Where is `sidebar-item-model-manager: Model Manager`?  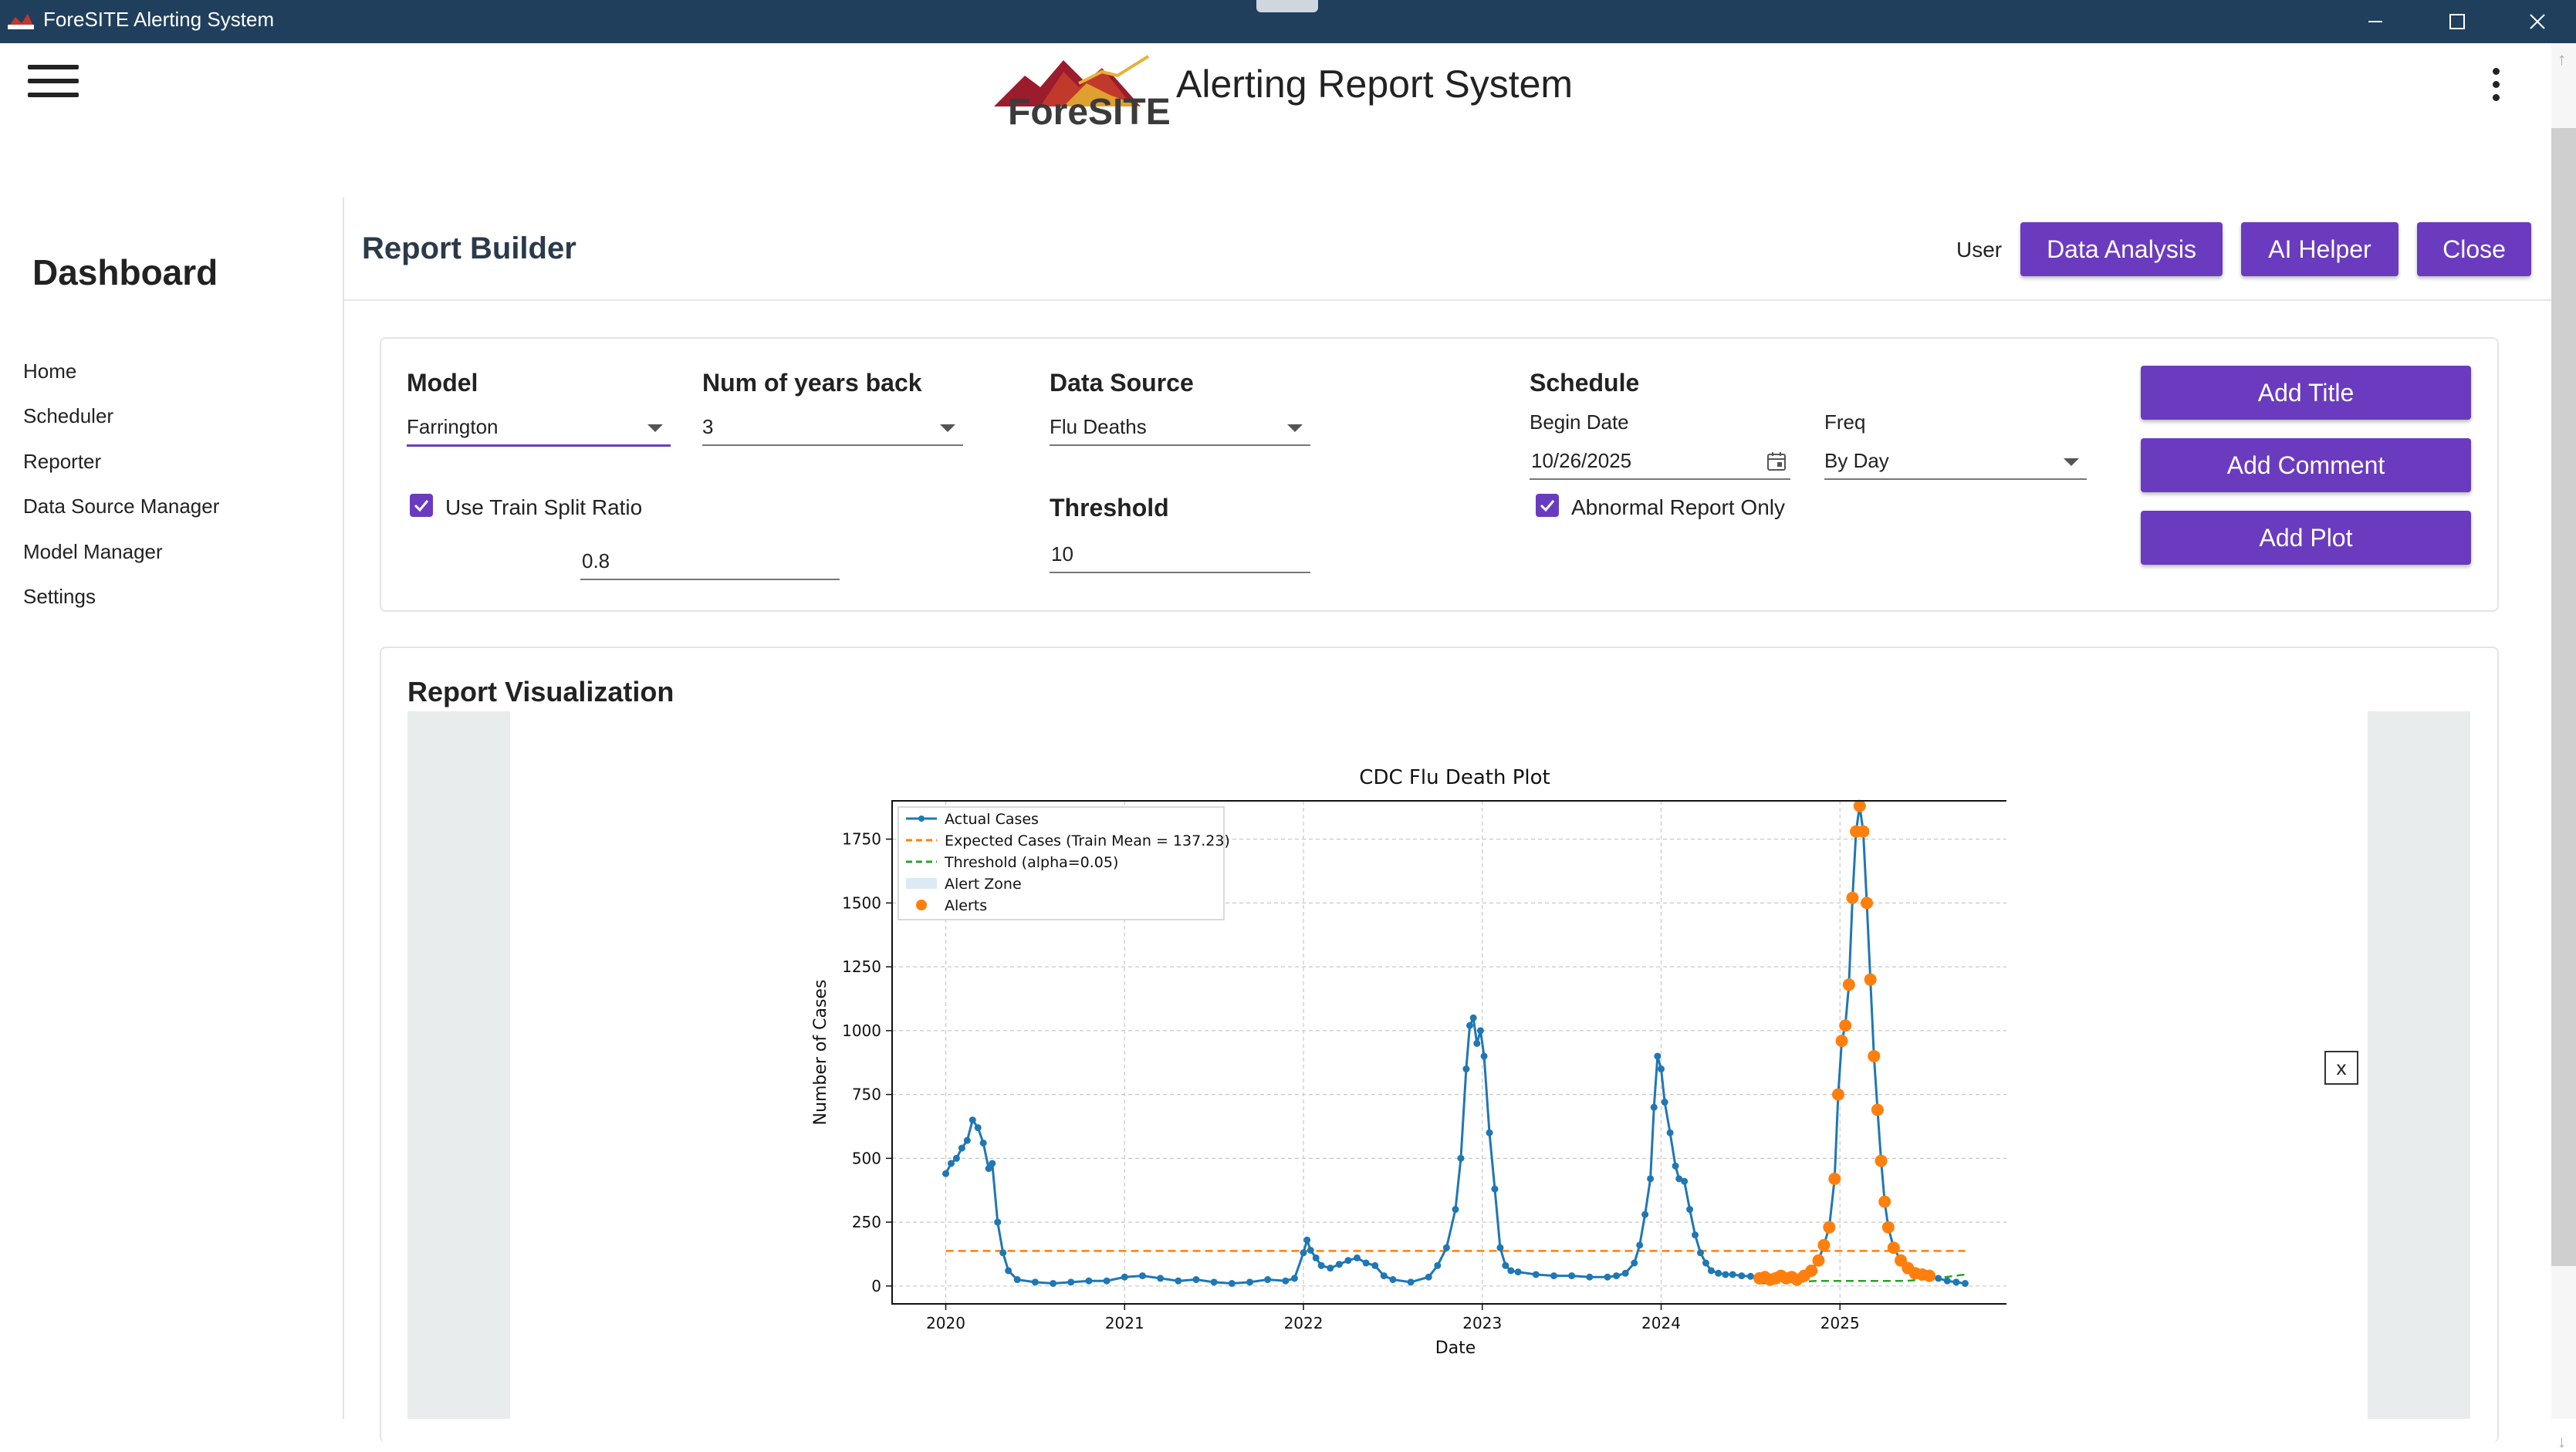
sidebar-item-model-manager: Model Manager is located at coordinates (93, 552).